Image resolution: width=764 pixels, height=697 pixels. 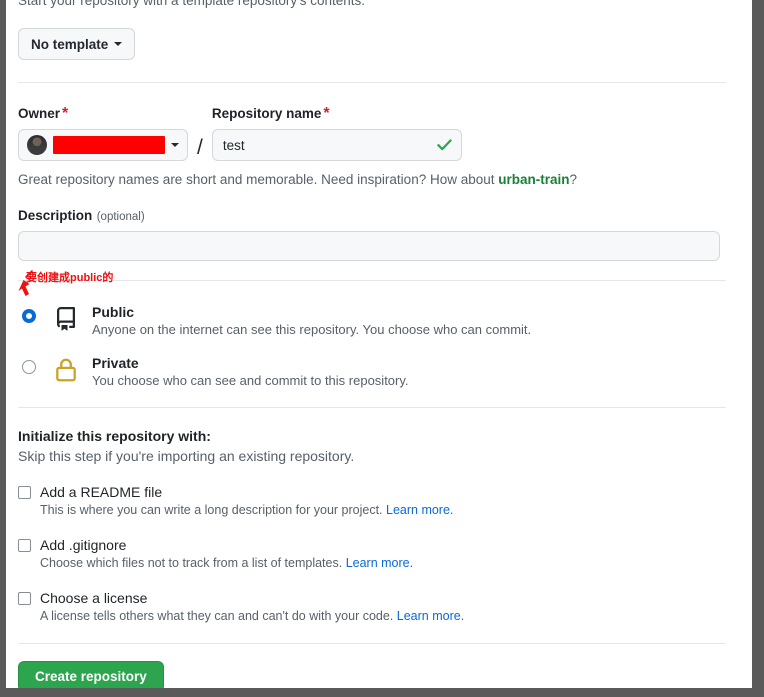 I want to click on divider-submit-wrap, so click(x=375, y=643).